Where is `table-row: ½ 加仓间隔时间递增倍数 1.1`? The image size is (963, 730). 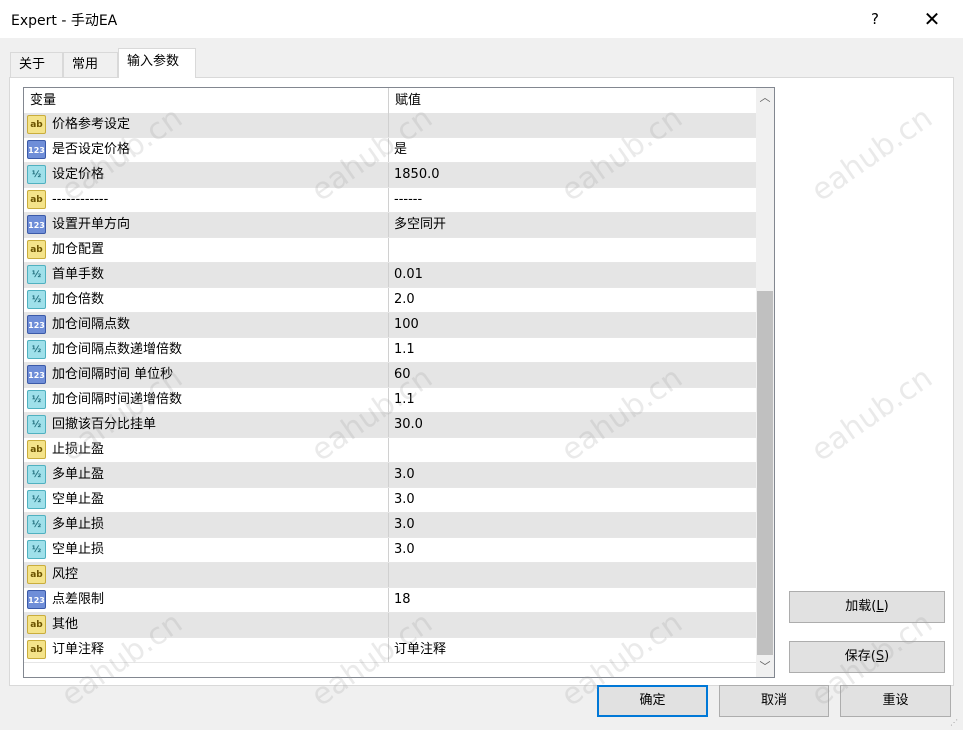 table-row: ½ 加仓间隔时间递增倍数 1.1 is located at coordinates (390, 400).